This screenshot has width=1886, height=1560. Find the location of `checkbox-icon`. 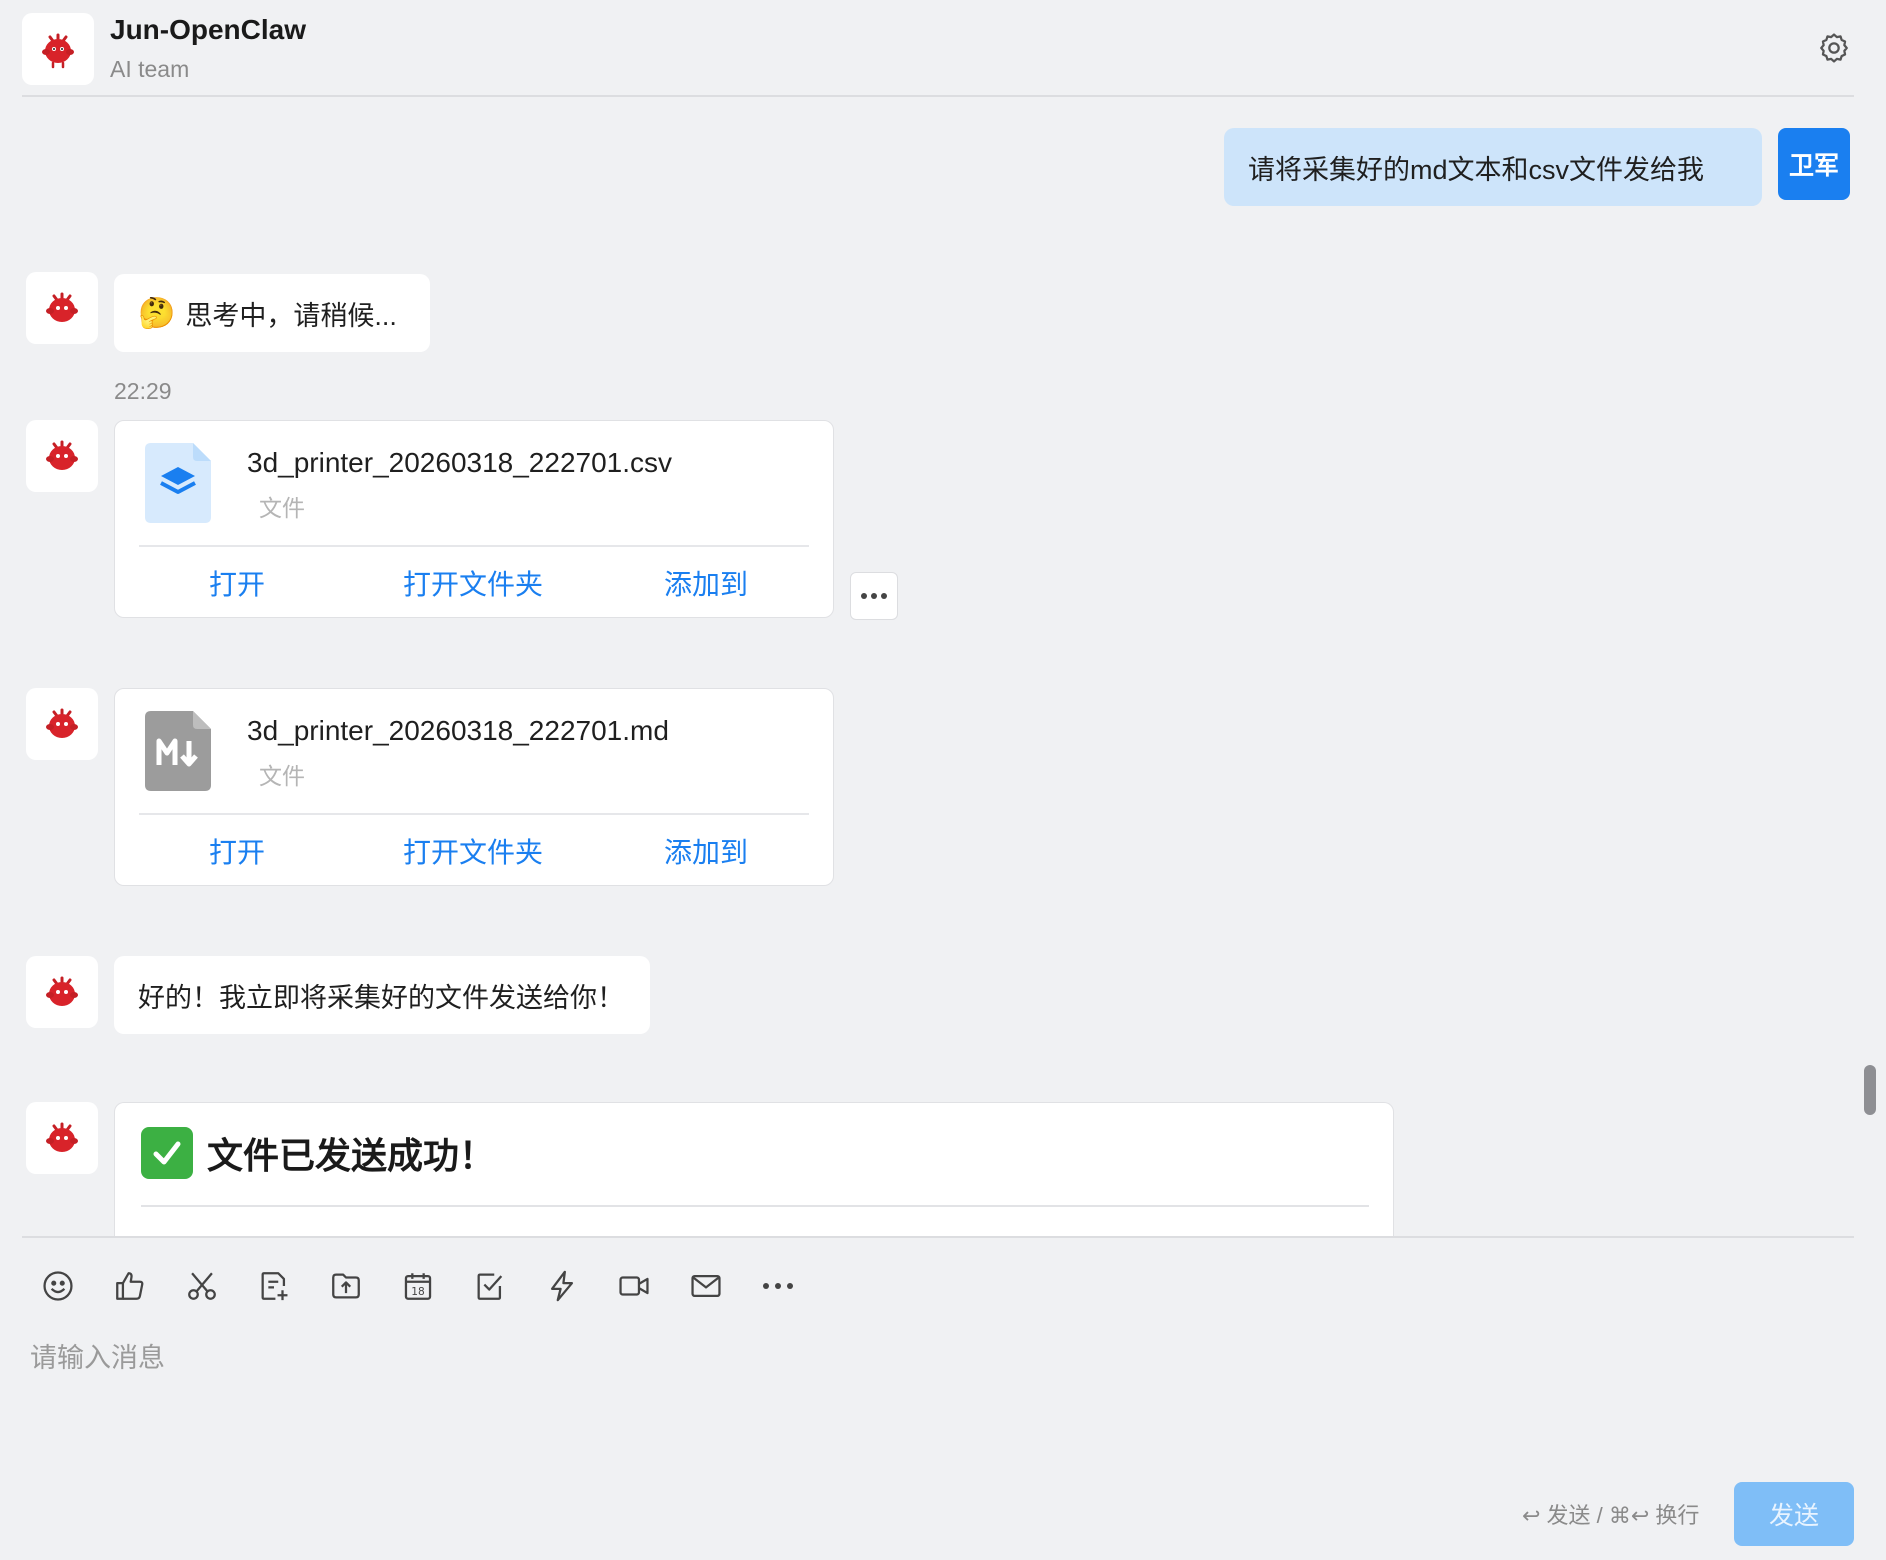

checkbox-icon is located at coordinates (490, 1286).